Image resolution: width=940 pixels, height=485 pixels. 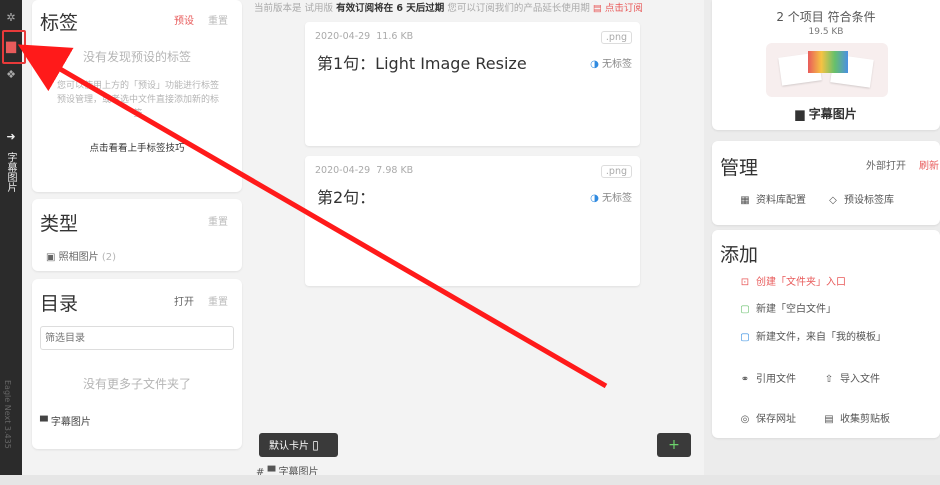 What do you see at coordinates (184, 300) in the screenshot?
I see `dir-open-link: 打开` at bounding box center [184, 300].